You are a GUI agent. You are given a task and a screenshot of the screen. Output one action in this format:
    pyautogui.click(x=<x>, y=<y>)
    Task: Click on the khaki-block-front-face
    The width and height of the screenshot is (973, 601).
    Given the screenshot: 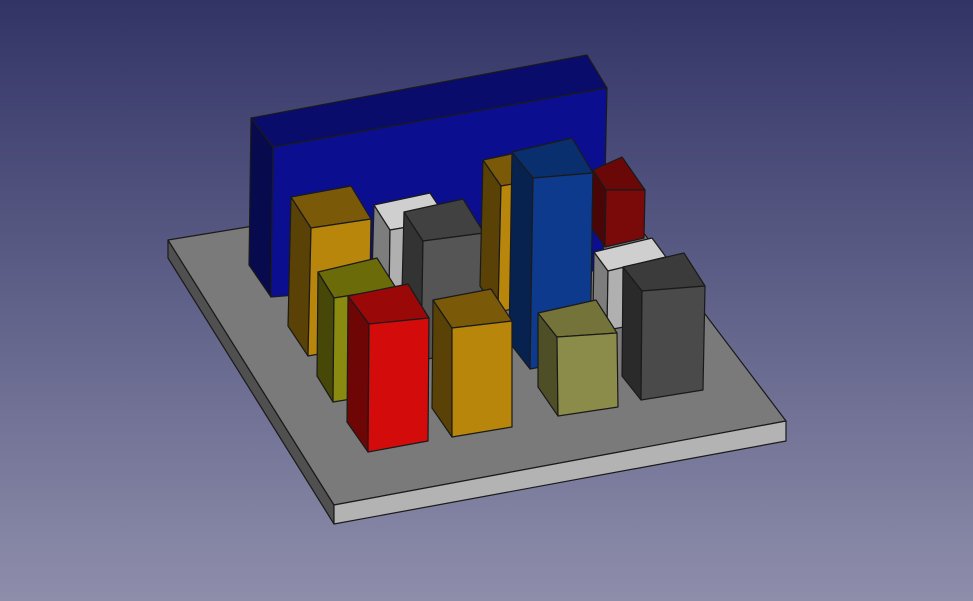 What is the action you would take?
    pyautogui.click(x=587, y=374)
    